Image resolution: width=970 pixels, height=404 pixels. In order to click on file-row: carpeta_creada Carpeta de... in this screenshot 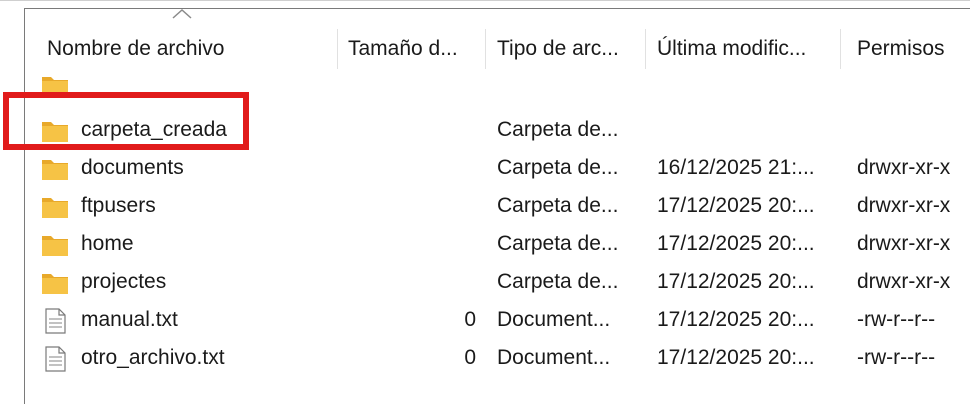, I will do `click(497, 130)`.